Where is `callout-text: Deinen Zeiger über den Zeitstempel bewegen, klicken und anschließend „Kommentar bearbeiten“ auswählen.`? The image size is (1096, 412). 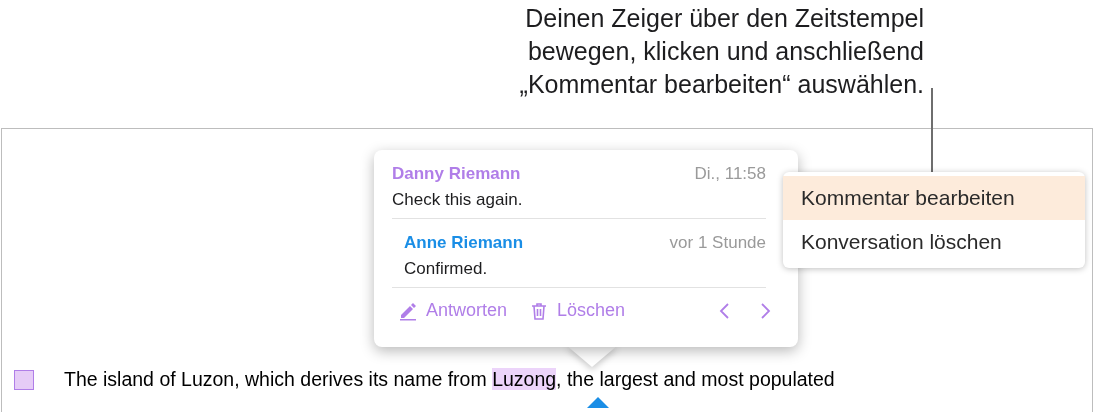 callout-text: Deinen Zeiger über den Zeitstempel bewegen, klicken und anschließend „Kommentar bearbeiten“ auswählen. is located at coordinates (721, 51).